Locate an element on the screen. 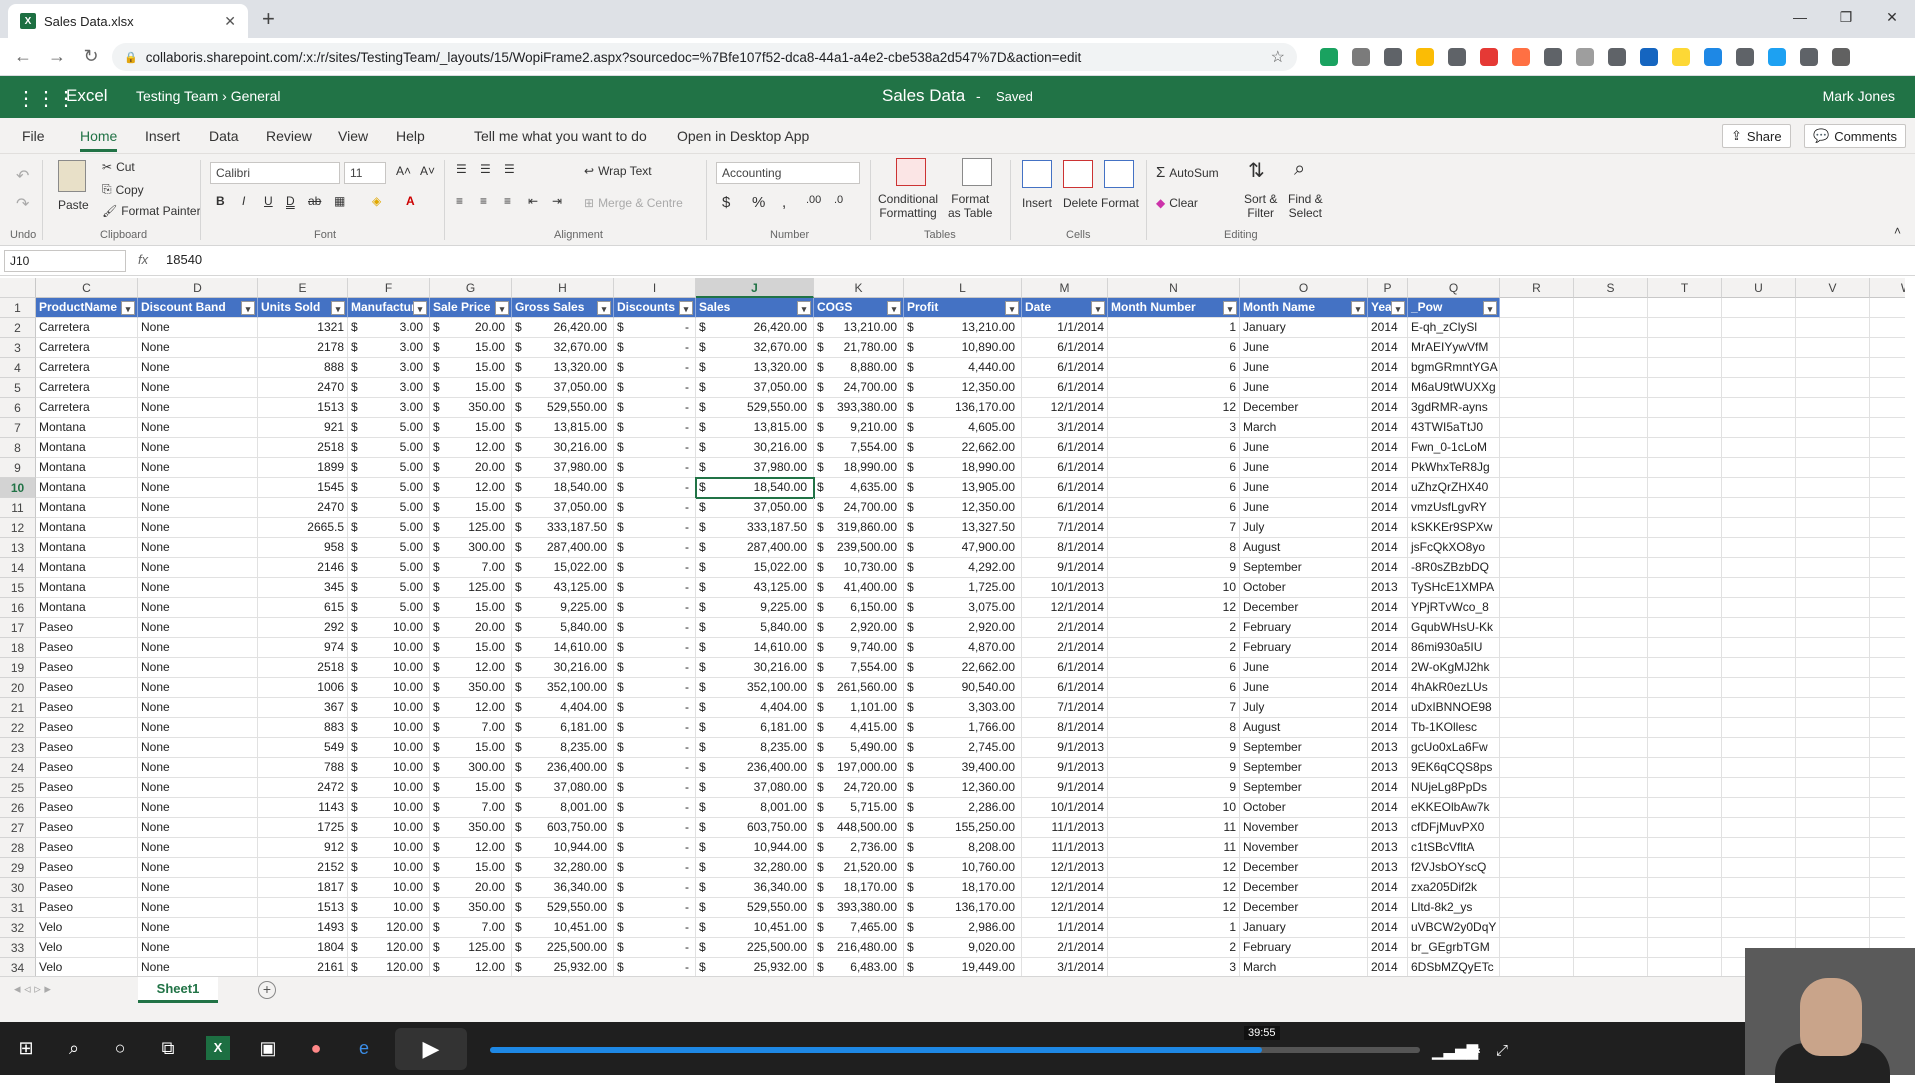 The image size is (1915, 1083). gross-sales-cell: $36,340.00 is located at coordinates (563, 888).